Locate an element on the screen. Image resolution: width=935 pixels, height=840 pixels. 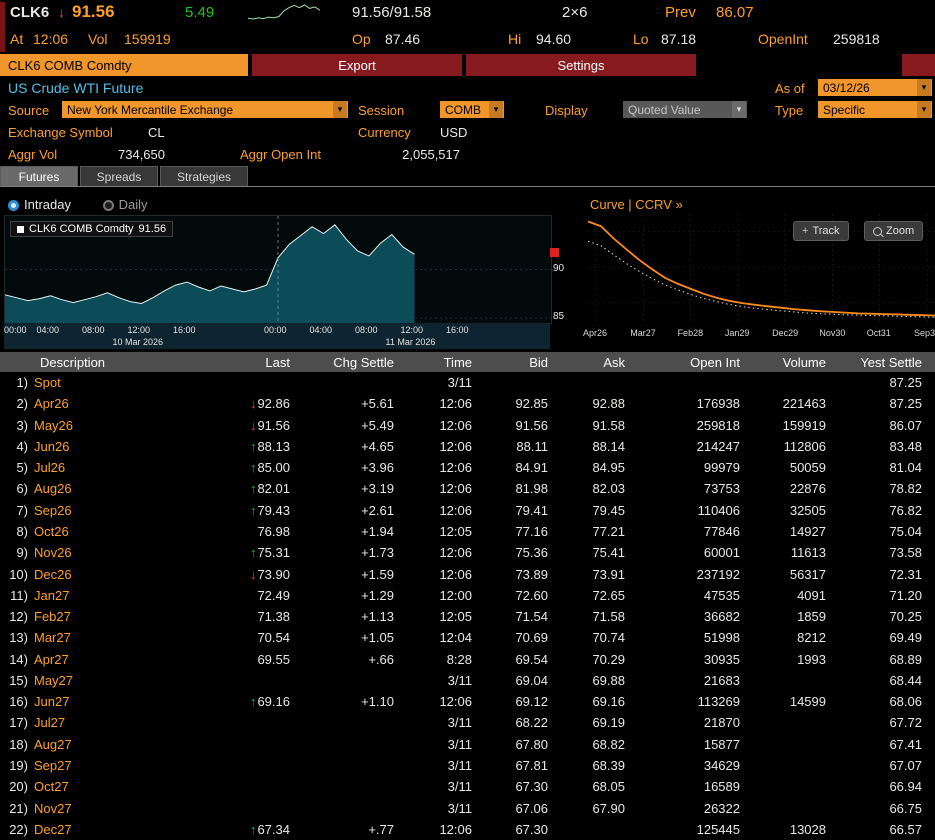
cell-volume: 11613 is located at coordinates (808, 553).